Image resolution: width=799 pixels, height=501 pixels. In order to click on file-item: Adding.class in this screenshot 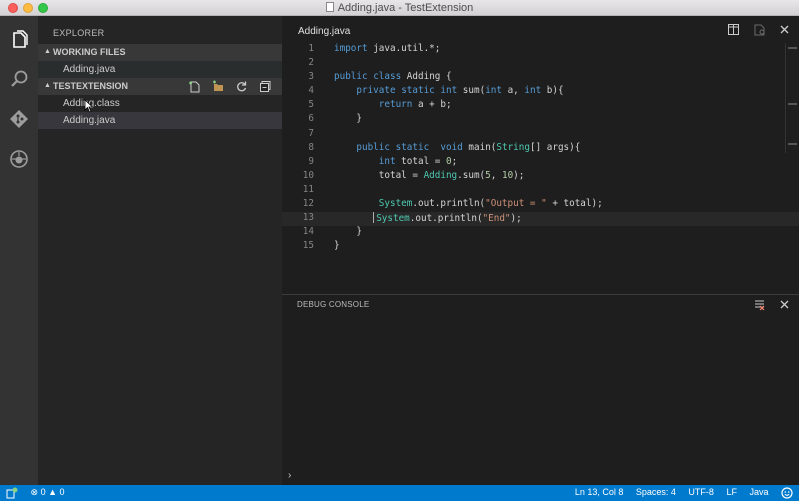, I will do `click(160, 103)`.